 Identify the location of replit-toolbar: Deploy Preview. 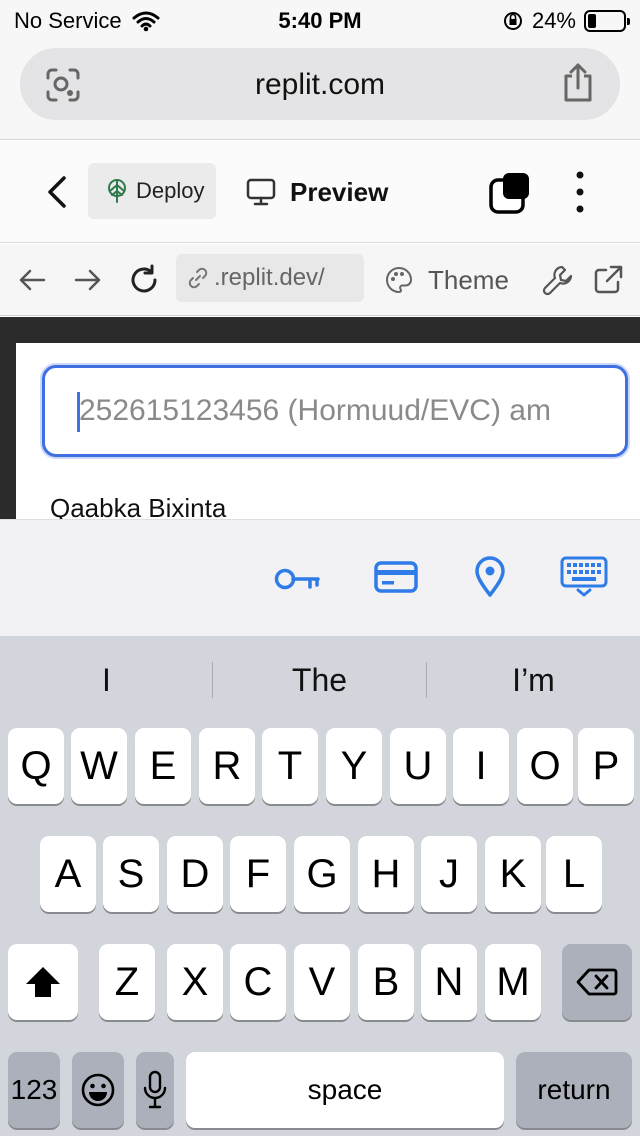
(320, 192).